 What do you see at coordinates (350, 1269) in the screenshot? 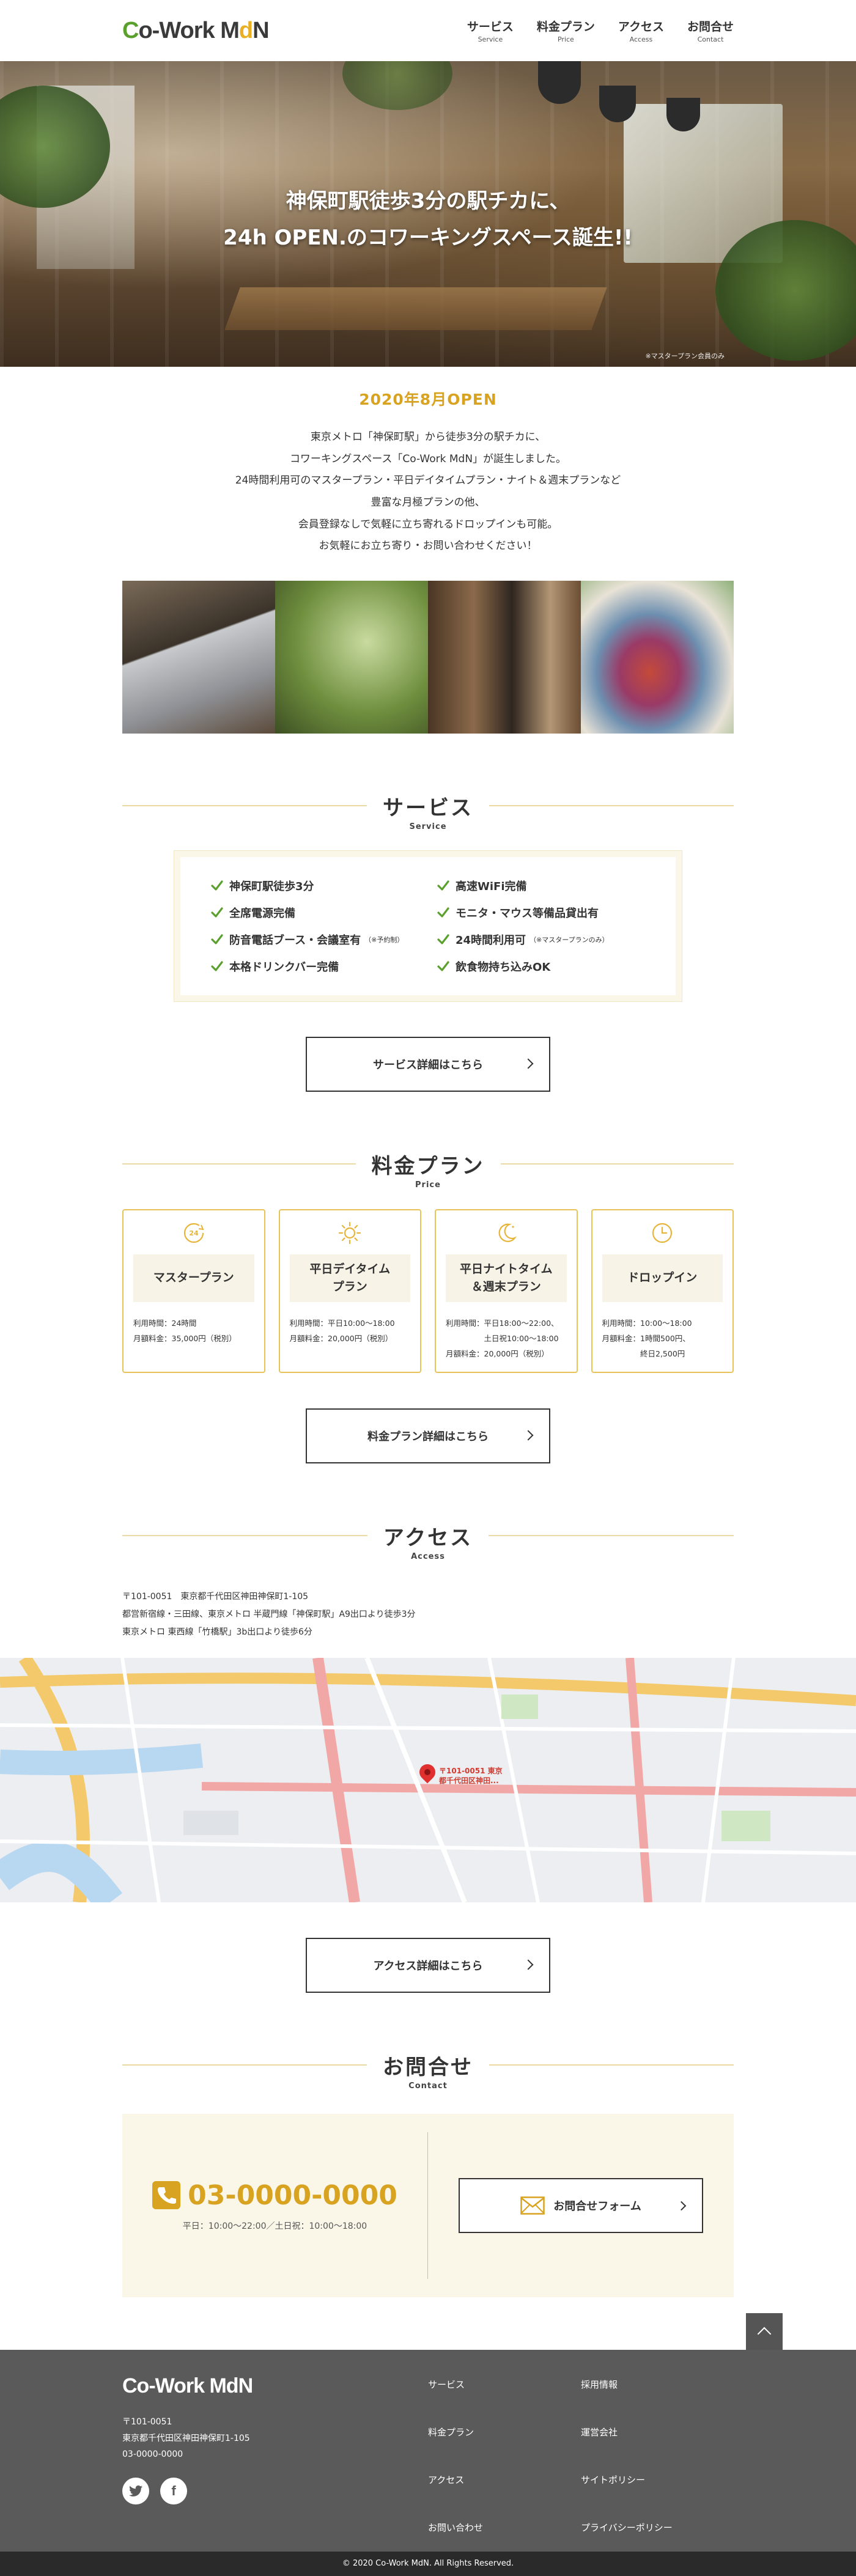
I see `plan-name-line: 平日デイタイム` at bounding box center [350, 1269].